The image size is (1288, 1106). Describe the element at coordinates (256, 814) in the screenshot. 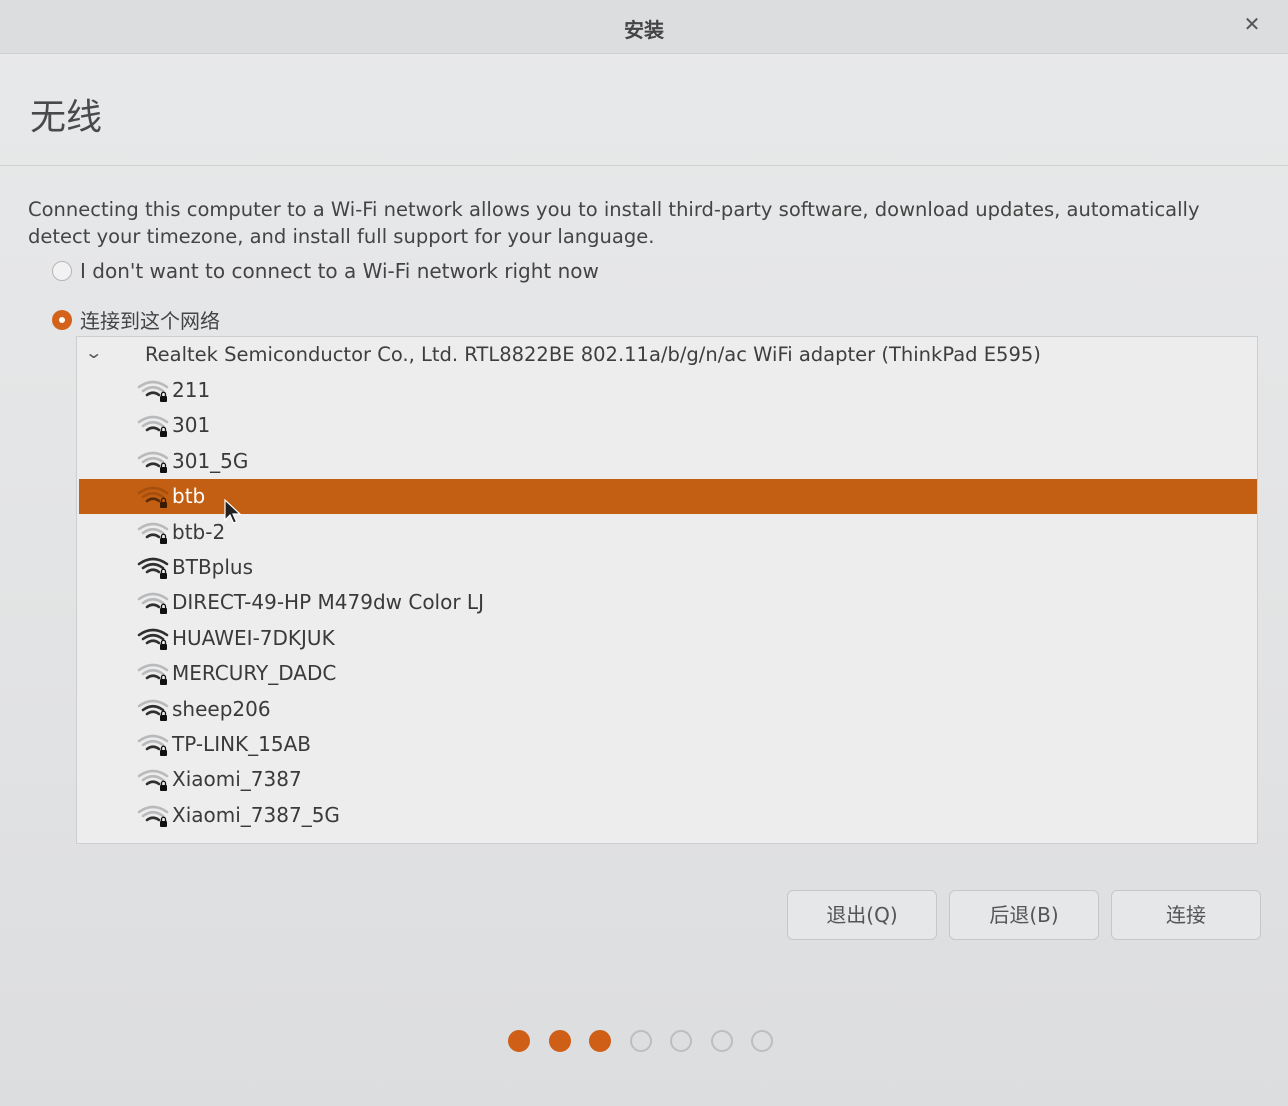

I see `network-ssid: Xiaomi_7387_5G` at that location.